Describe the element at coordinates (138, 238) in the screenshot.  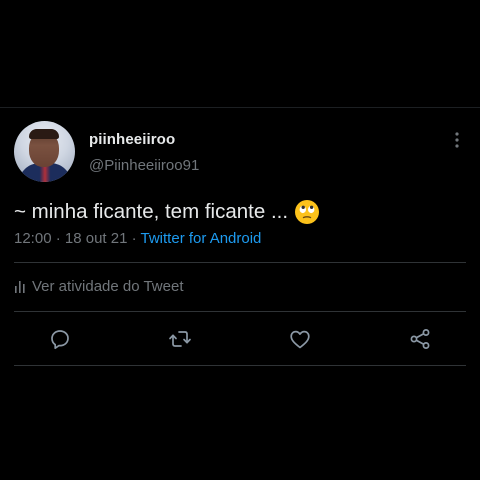
I see `tweet-meta: 12:00 · 18 out 21 · Twitter for Android` at that location.